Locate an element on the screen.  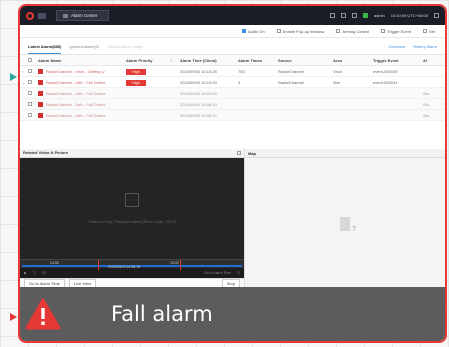
alarm-times: 783 is located at coordinates (241, 71).